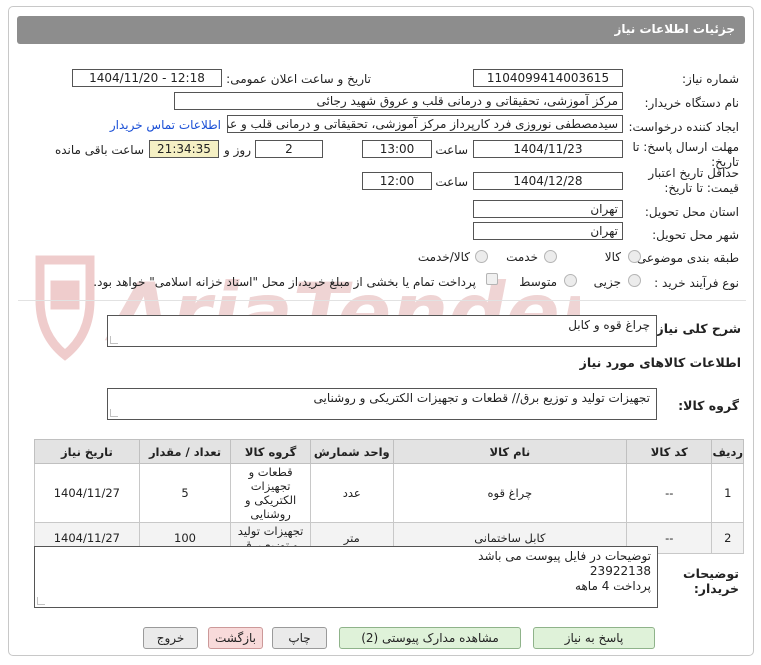 This screenshot has width=761, height=665. Describe the element at coordinates (727, 538) in the screenshot. I see `cell-row-number: 2` at that location.